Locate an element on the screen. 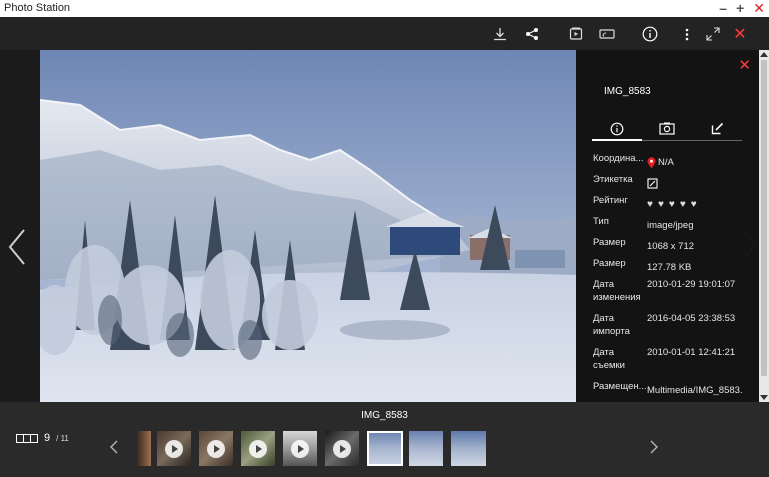 The height and width of the screenshot is (477, 769). info-row-filesize: Размер 127.78 KB is located at coordinates (675, 267).